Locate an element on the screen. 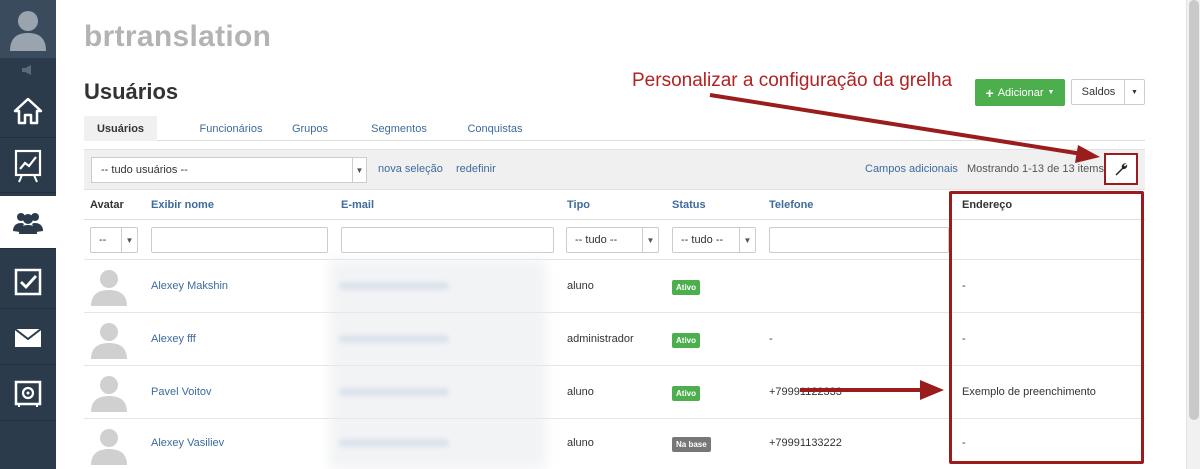 This screenshot has height=469, width=1200. avatar-filter-value: -- is located at coordinates (103, 240).